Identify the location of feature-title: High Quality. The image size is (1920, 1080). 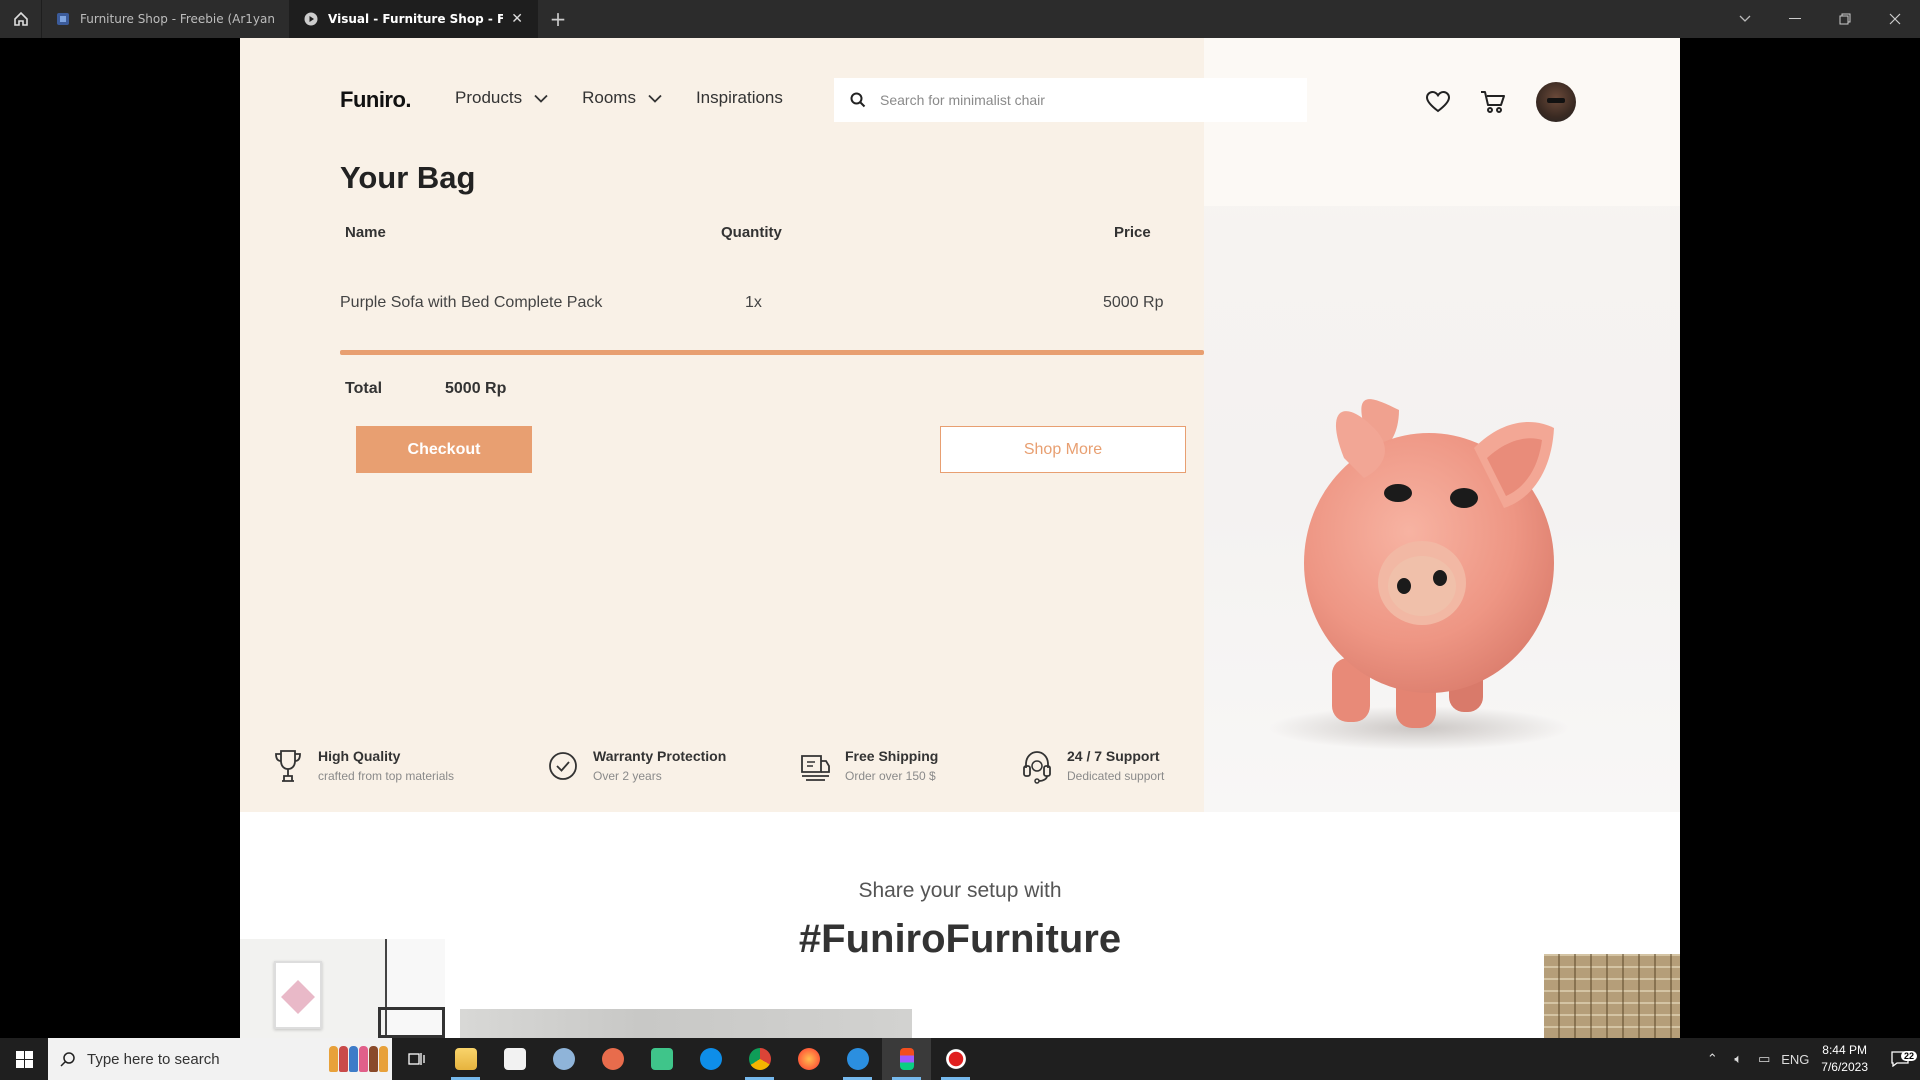
(359, 756).